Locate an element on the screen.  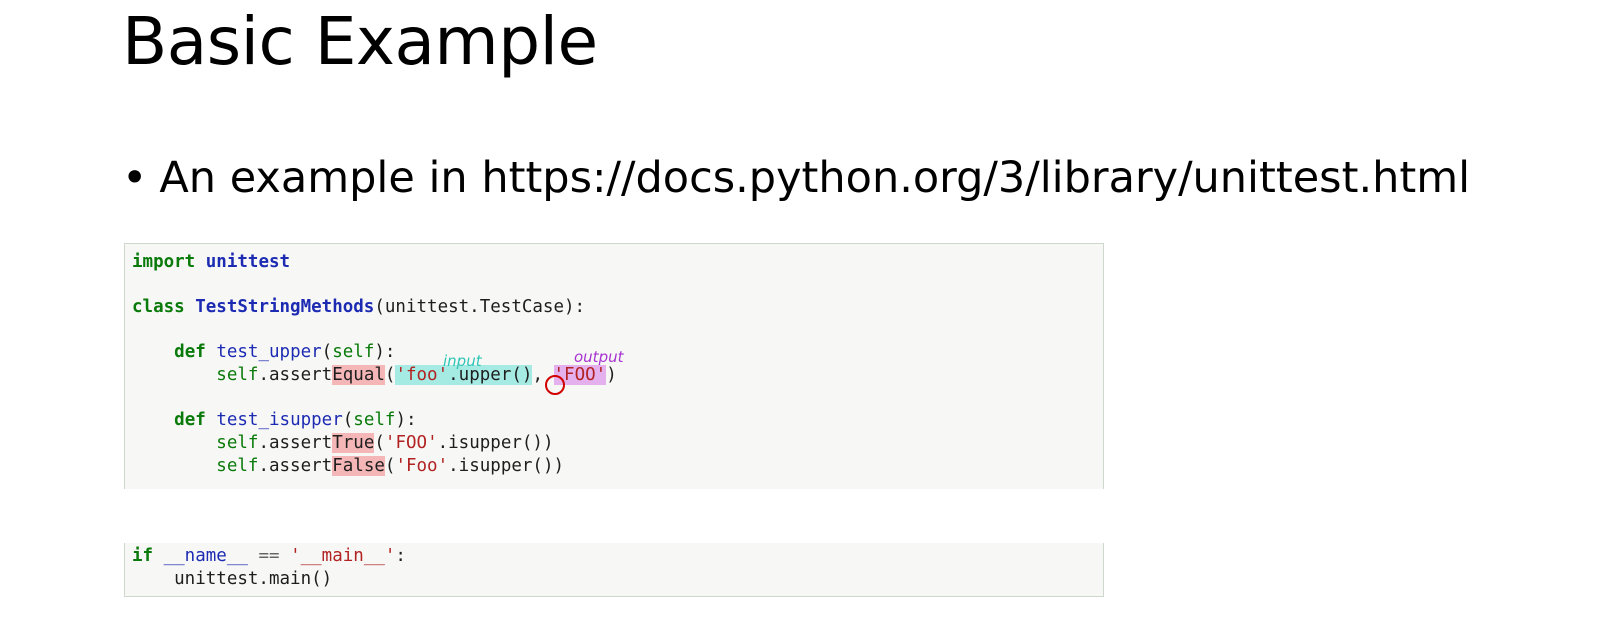
code-line: self.assertTrue('FOO'.isupper()) is located at coordinates (617, 443).